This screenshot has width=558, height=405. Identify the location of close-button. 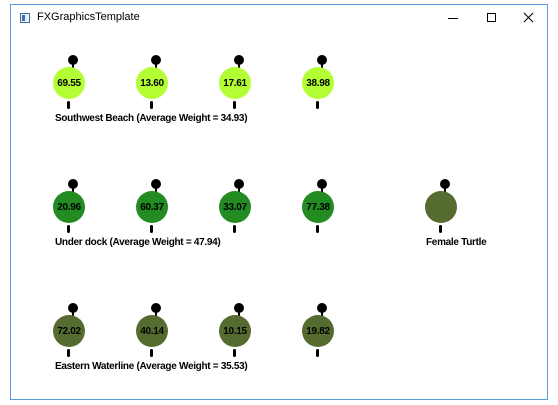
(529, 18).